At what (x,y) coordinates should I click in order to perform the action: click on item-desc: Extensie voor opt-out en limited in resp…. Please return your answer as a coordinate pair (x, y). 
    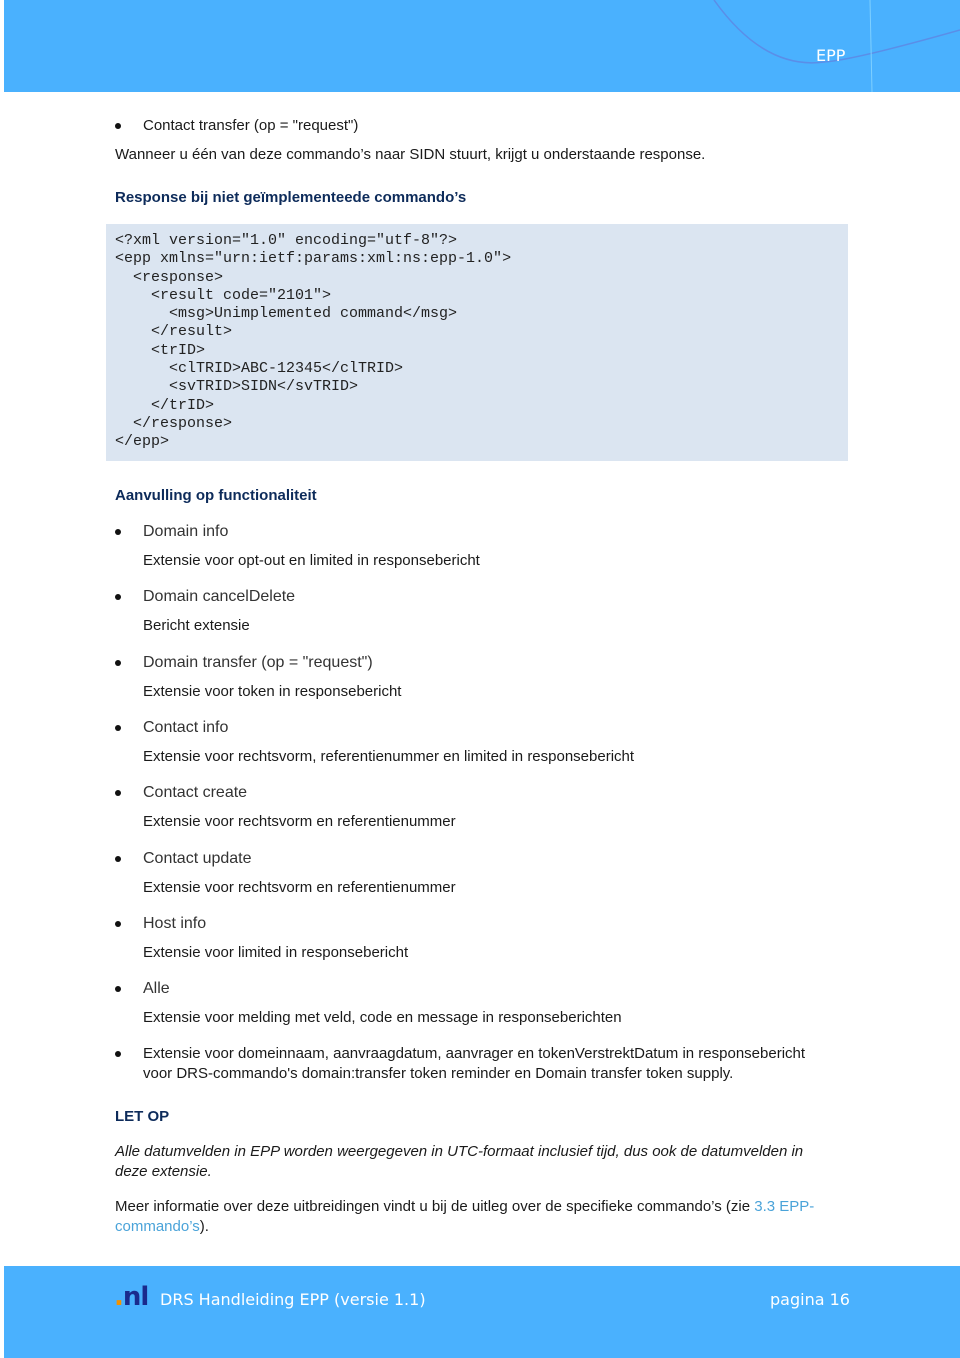
    Looking at the image, I should click on (311, 560).